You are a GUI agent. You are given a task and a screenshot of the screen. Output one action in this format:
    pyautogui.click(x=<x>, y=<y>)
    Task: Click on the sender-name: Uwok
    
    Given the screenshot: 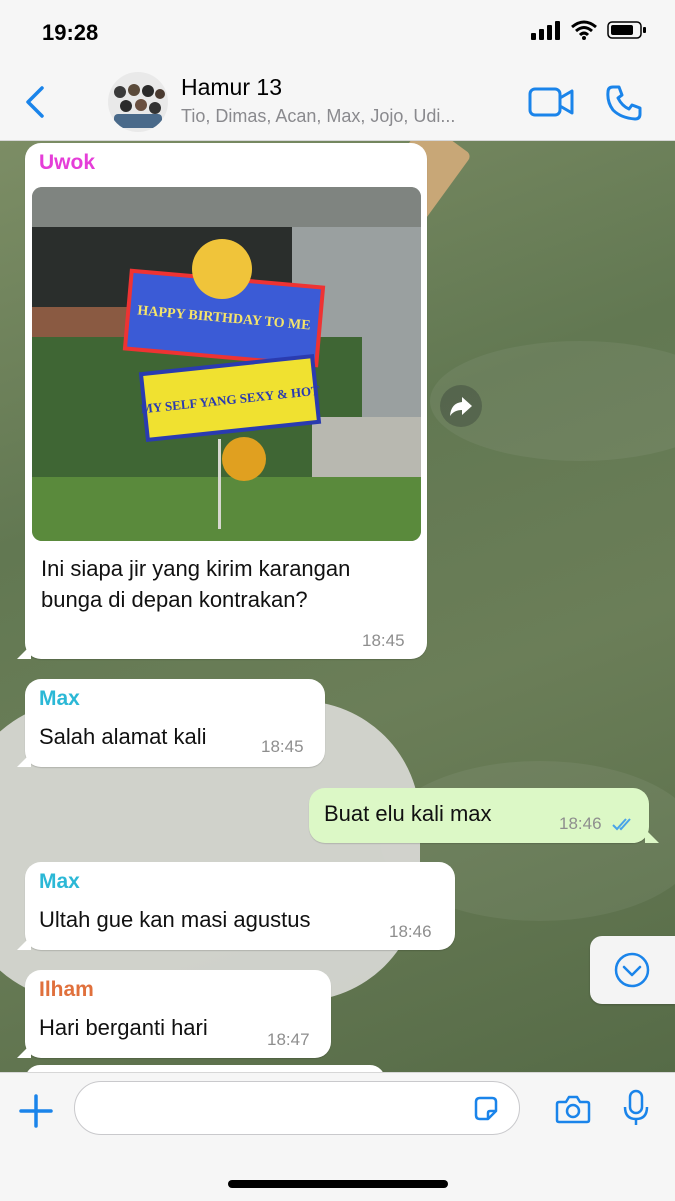 What is the action you would take?
    pyautogui.click(x=67, y=162)
    